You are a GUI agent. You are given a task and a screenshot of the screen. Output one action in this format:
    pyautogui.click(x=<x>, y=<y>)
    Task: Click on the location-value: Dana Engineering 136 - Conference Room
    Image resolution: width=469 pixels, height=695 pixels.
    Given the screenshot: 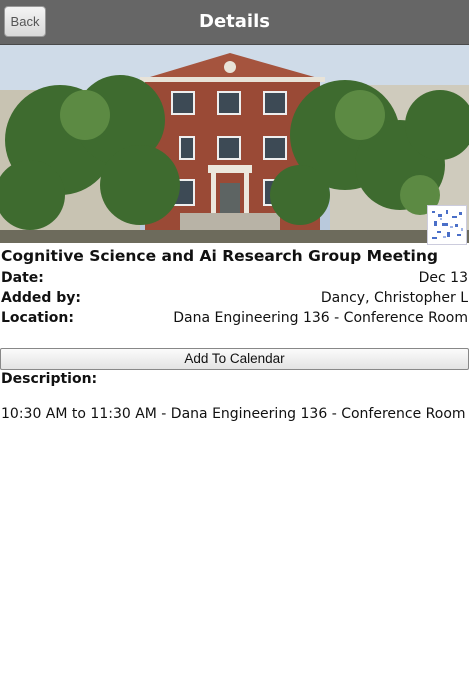 What is the action you would take?
    pyautogui.click(x=320, y=318)
    